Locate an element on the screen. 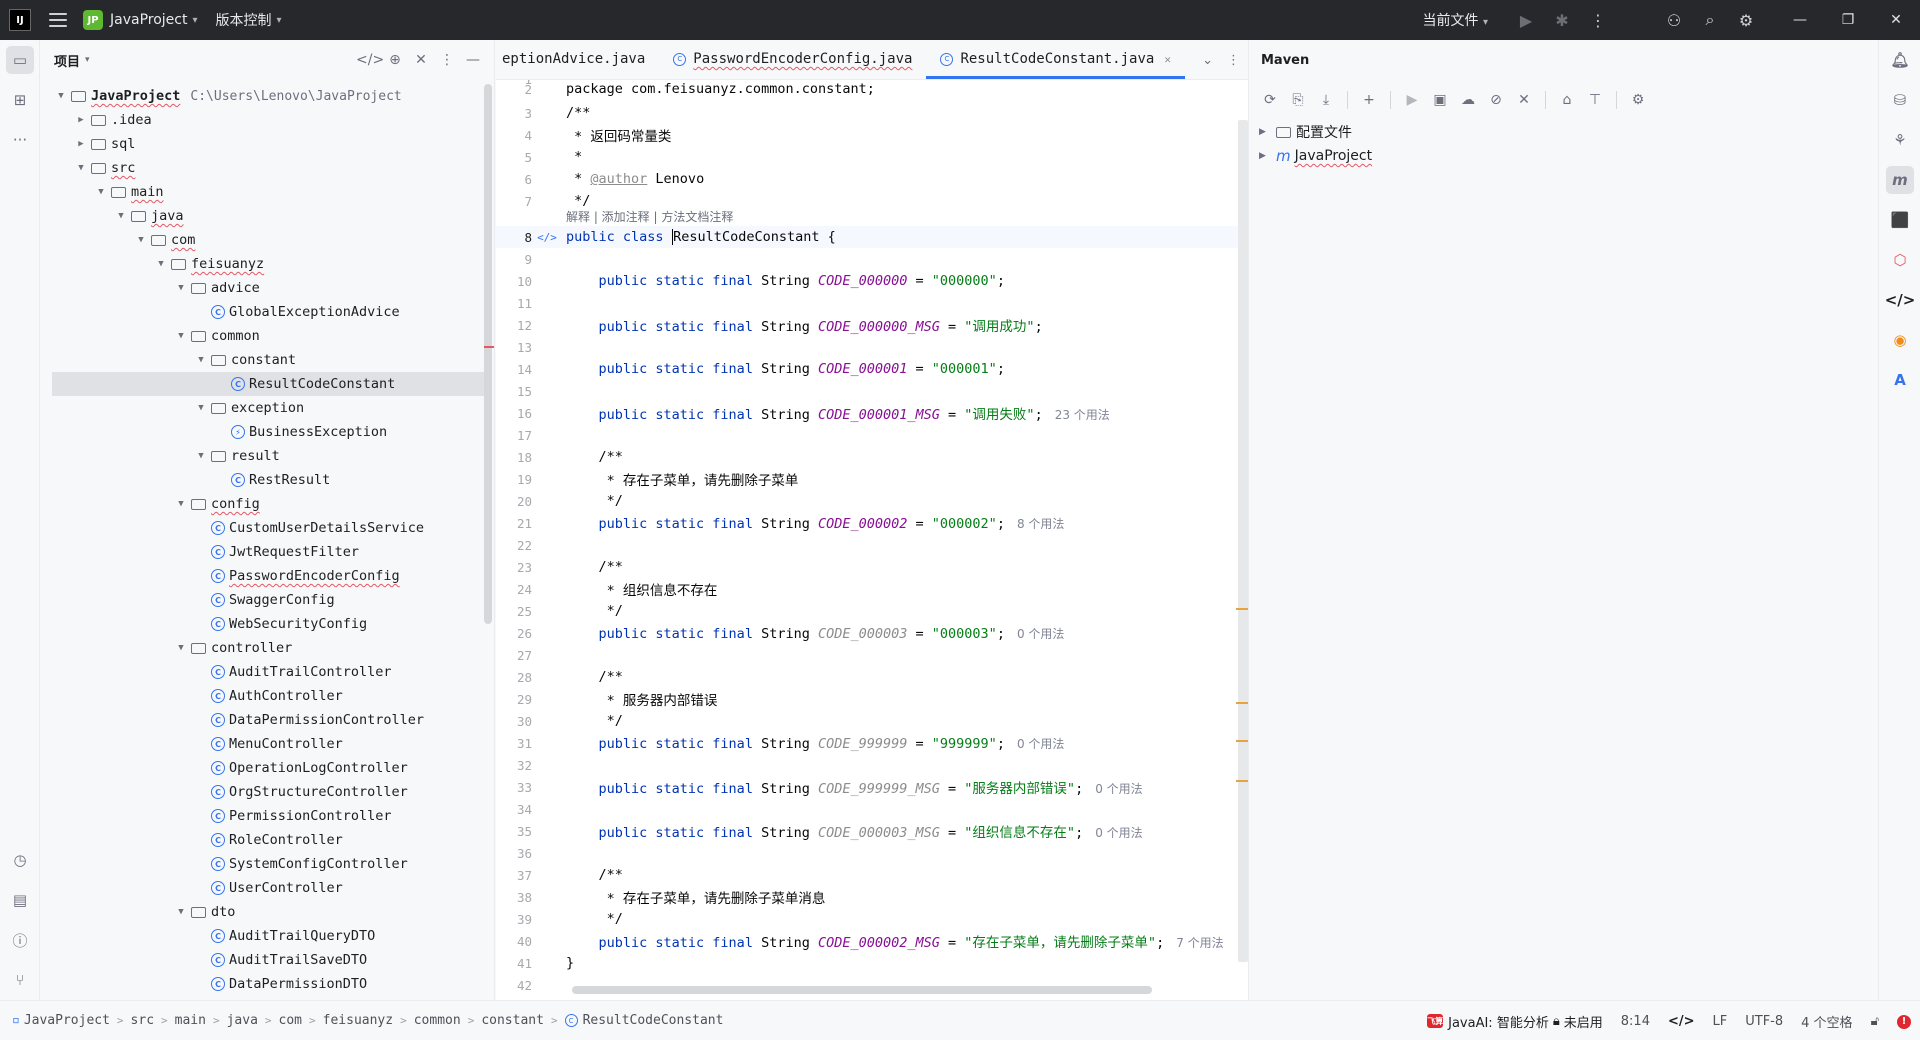 This screenshot has height=1040, width=1920. tree-item: ▼ controller is located at coordinates (262, 648).